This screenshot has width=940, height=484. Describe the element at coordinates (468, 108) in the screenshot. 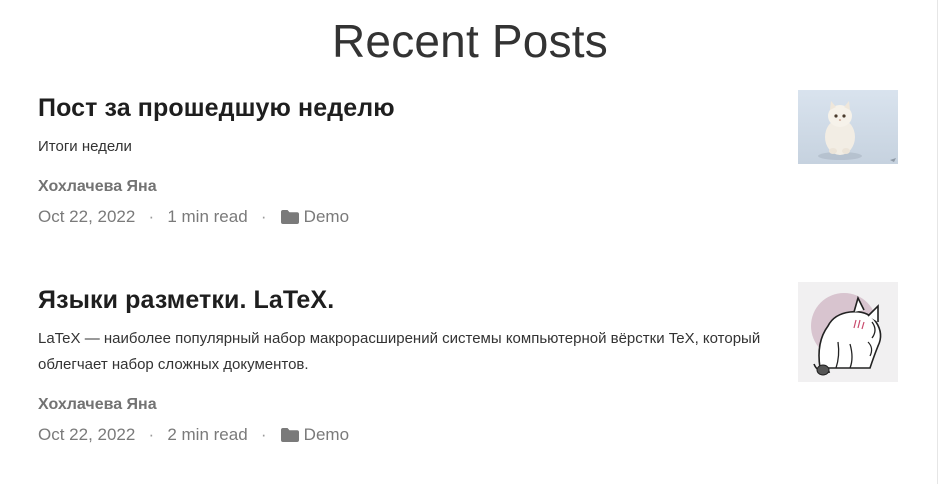

I see `post-title-link: Пост за прошедшую неделю` at that location.